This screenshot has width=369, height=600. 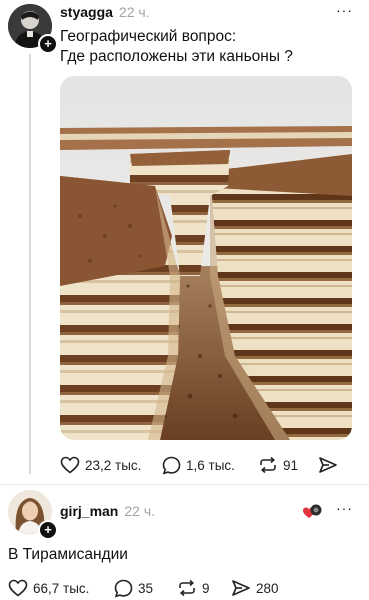 I want to click on post-username: styagga, so click(x=86, y=12).